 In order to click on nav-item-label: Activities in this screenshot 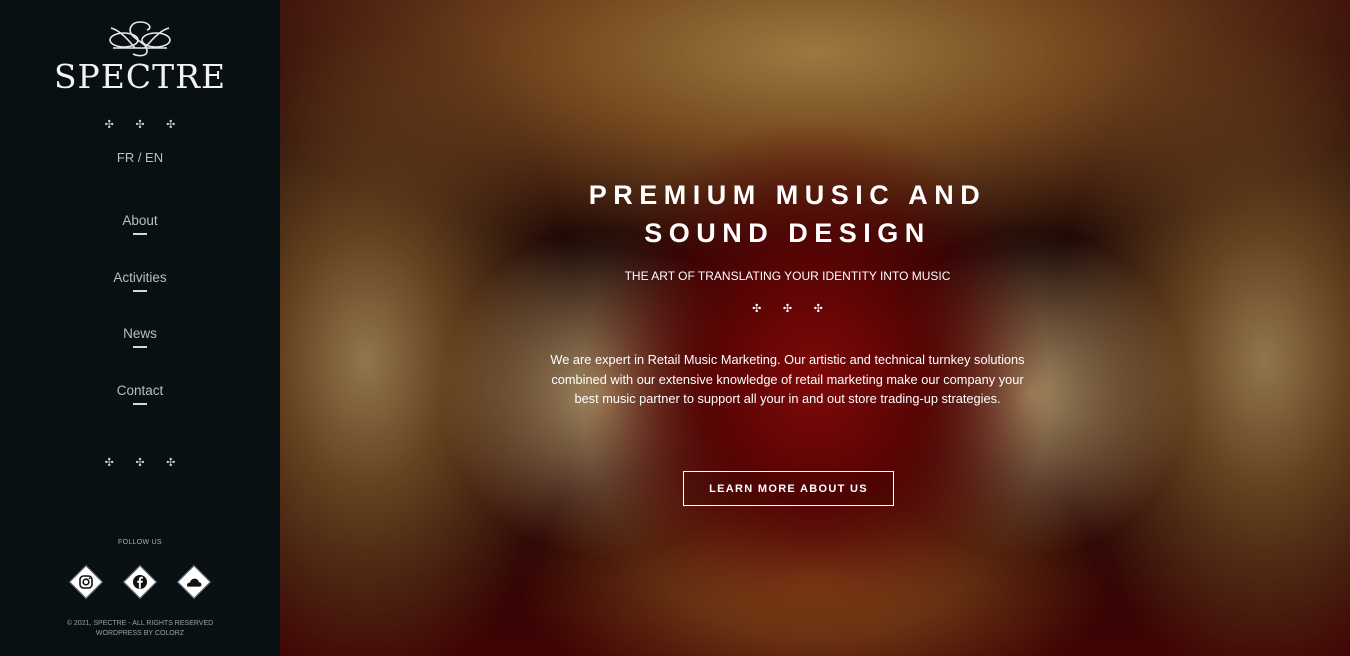, I will do `click(140, 277)`.